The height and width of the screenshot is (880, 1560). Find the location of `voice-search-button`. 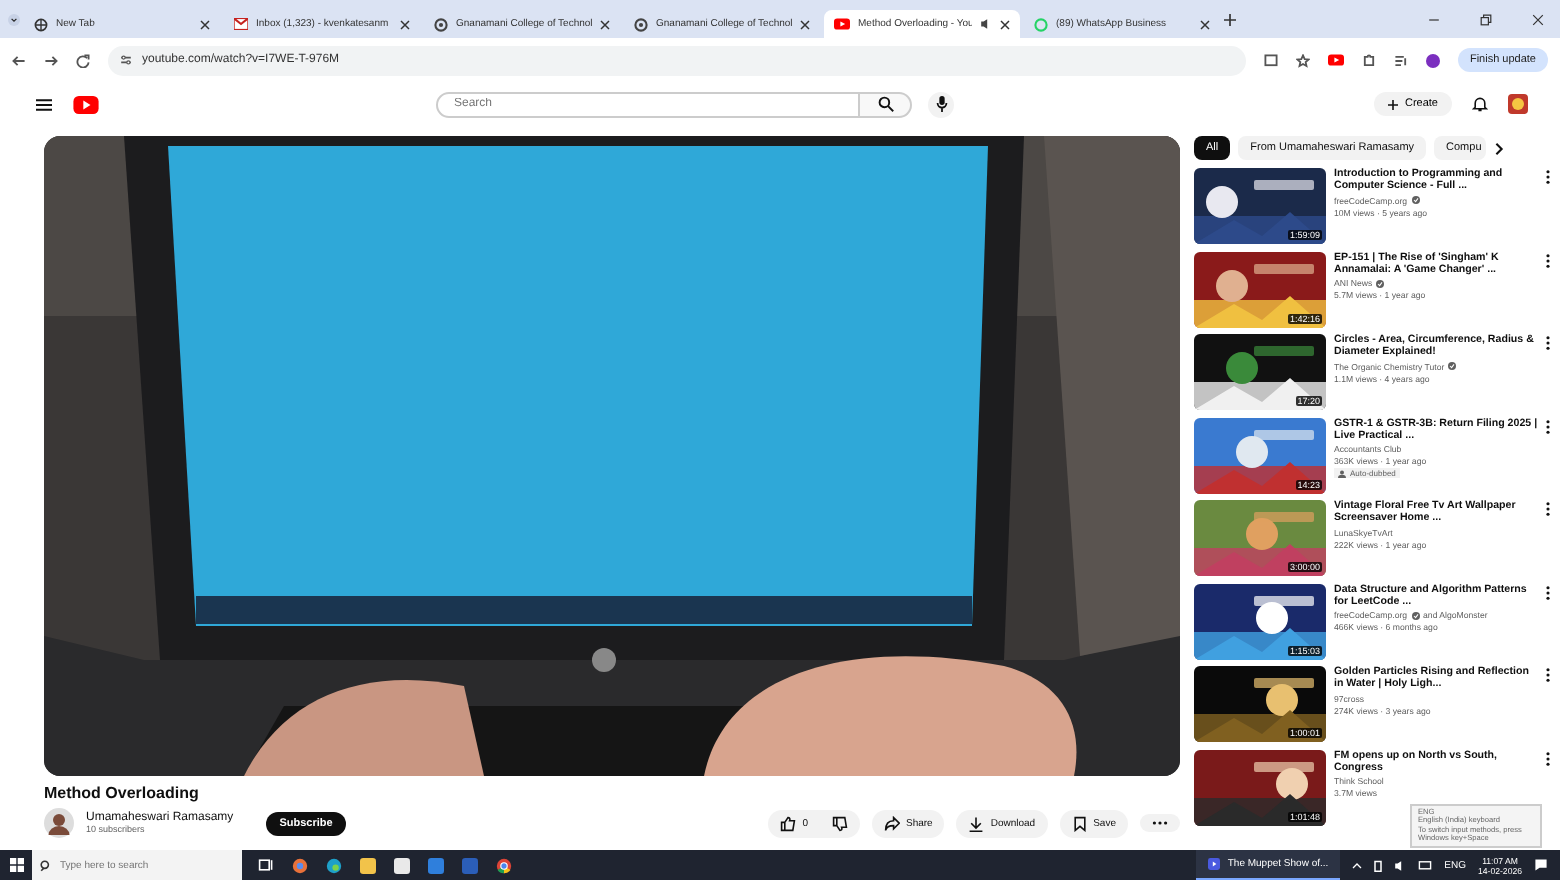

voice-search-button is located at coordinates (941, 104).